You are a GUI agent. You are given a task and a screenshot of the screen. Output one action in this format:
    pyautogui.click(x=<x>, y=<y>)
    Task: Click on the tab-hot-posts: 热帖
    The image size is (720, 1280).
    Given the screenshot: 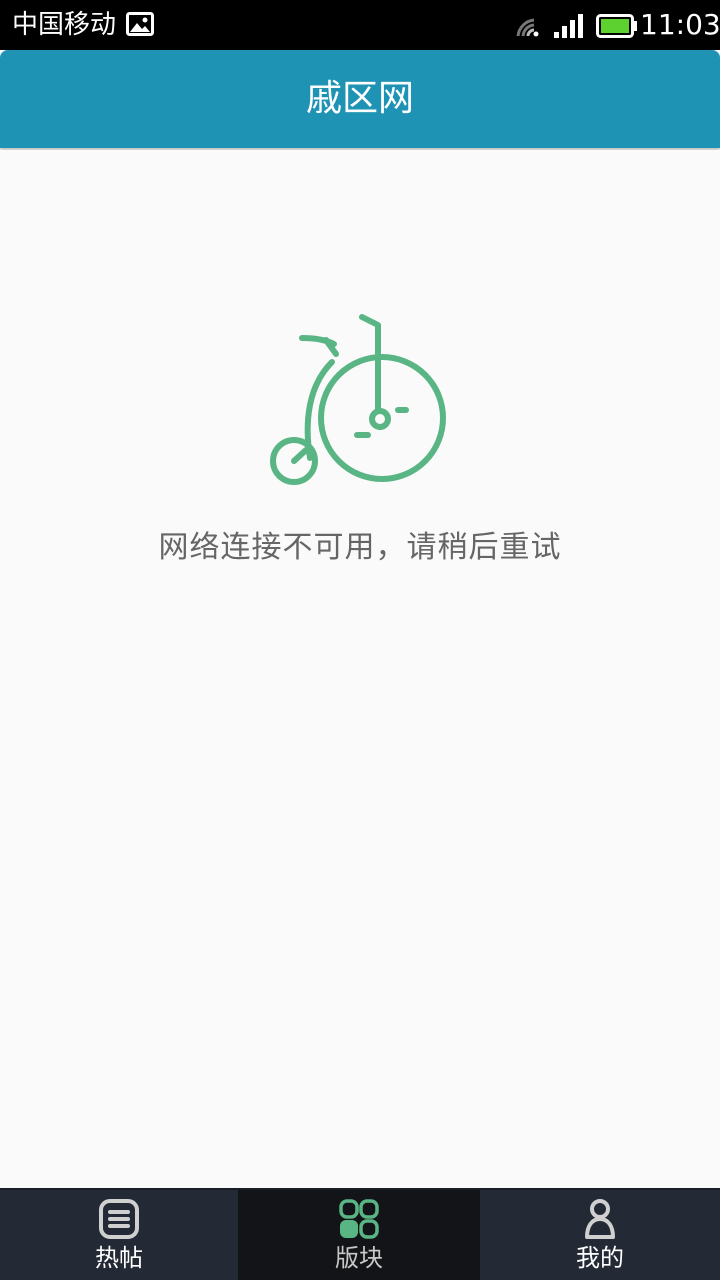 What is the action you would take?
    pyautogui.click(x=119, y=1234)
    